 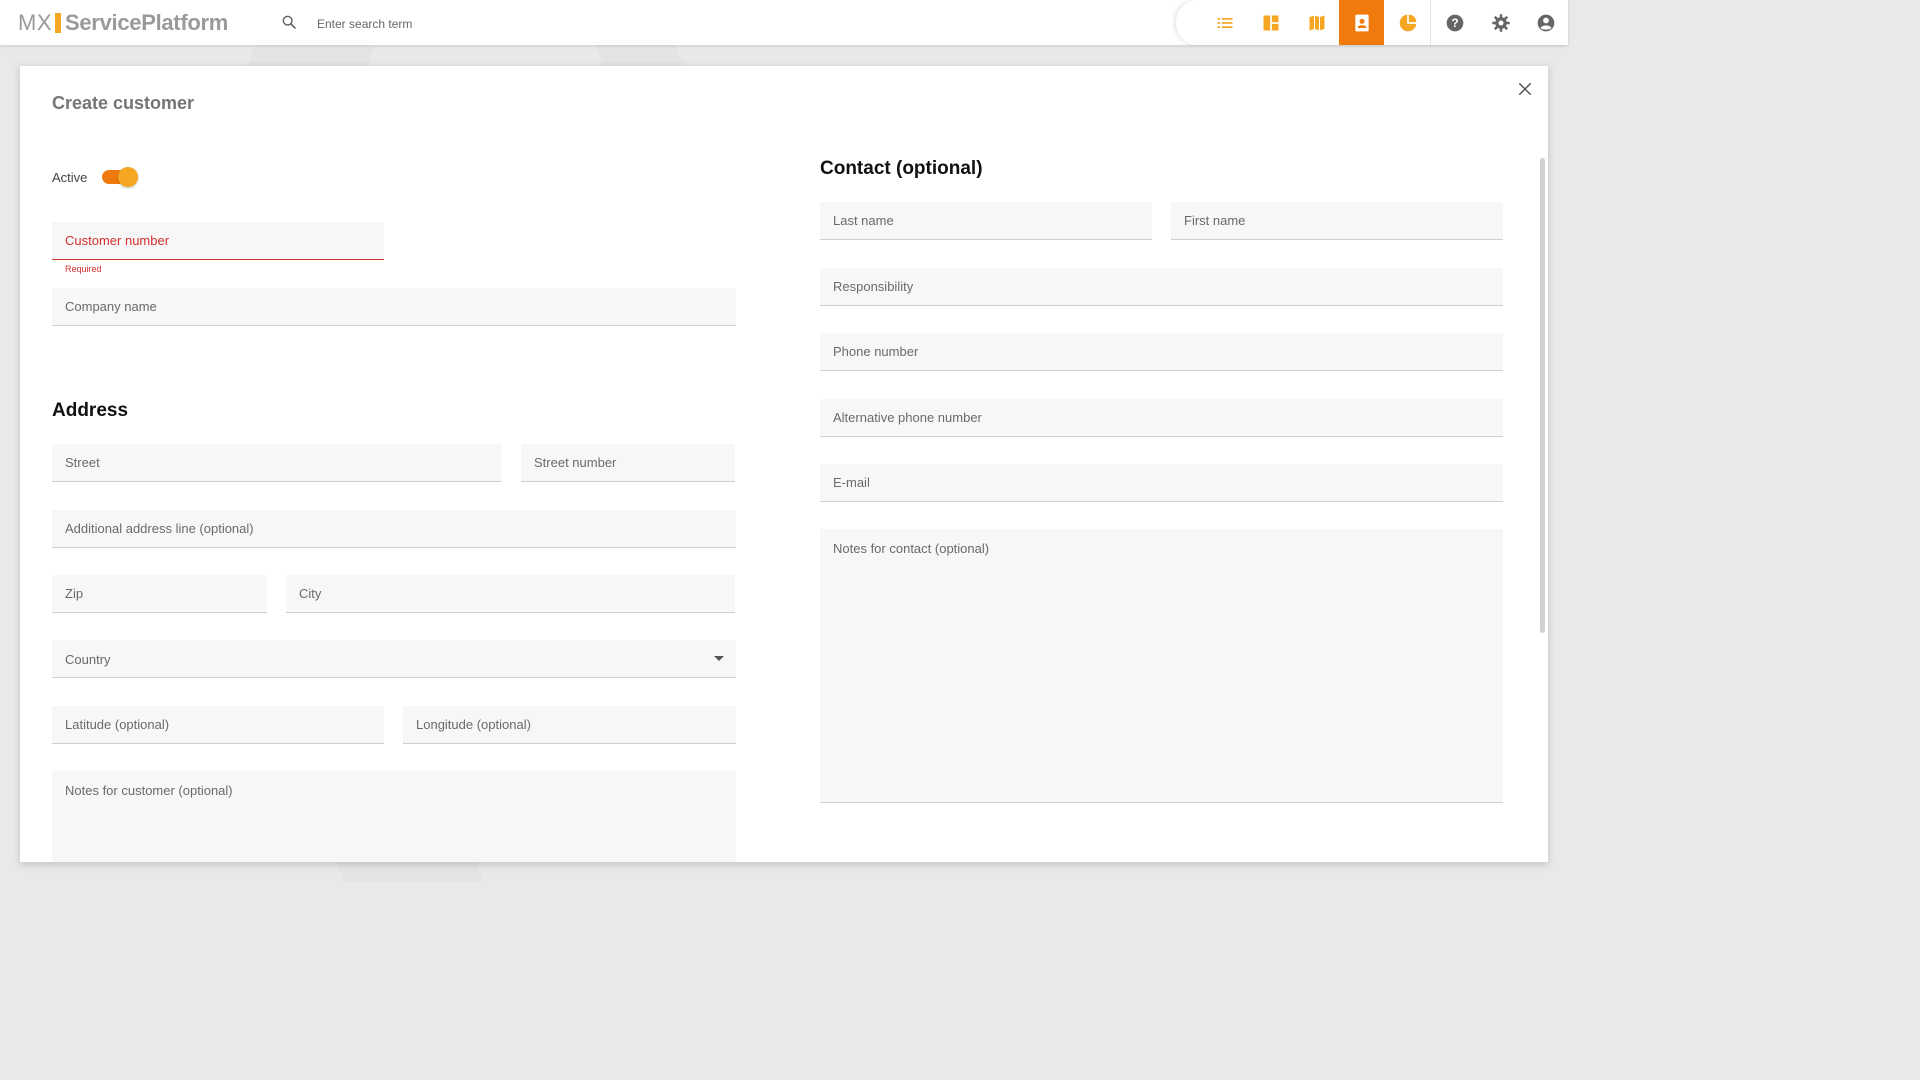 I want to click on nav-chart-button, so click(x=1407, y=22).